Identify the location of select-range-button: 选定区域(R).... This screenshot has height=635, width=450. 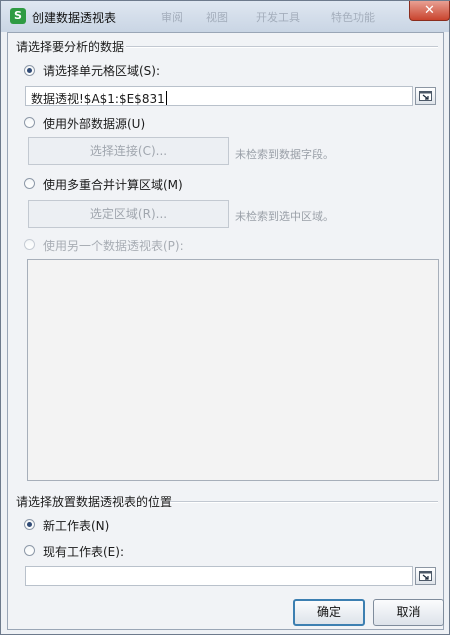
(128, 214).